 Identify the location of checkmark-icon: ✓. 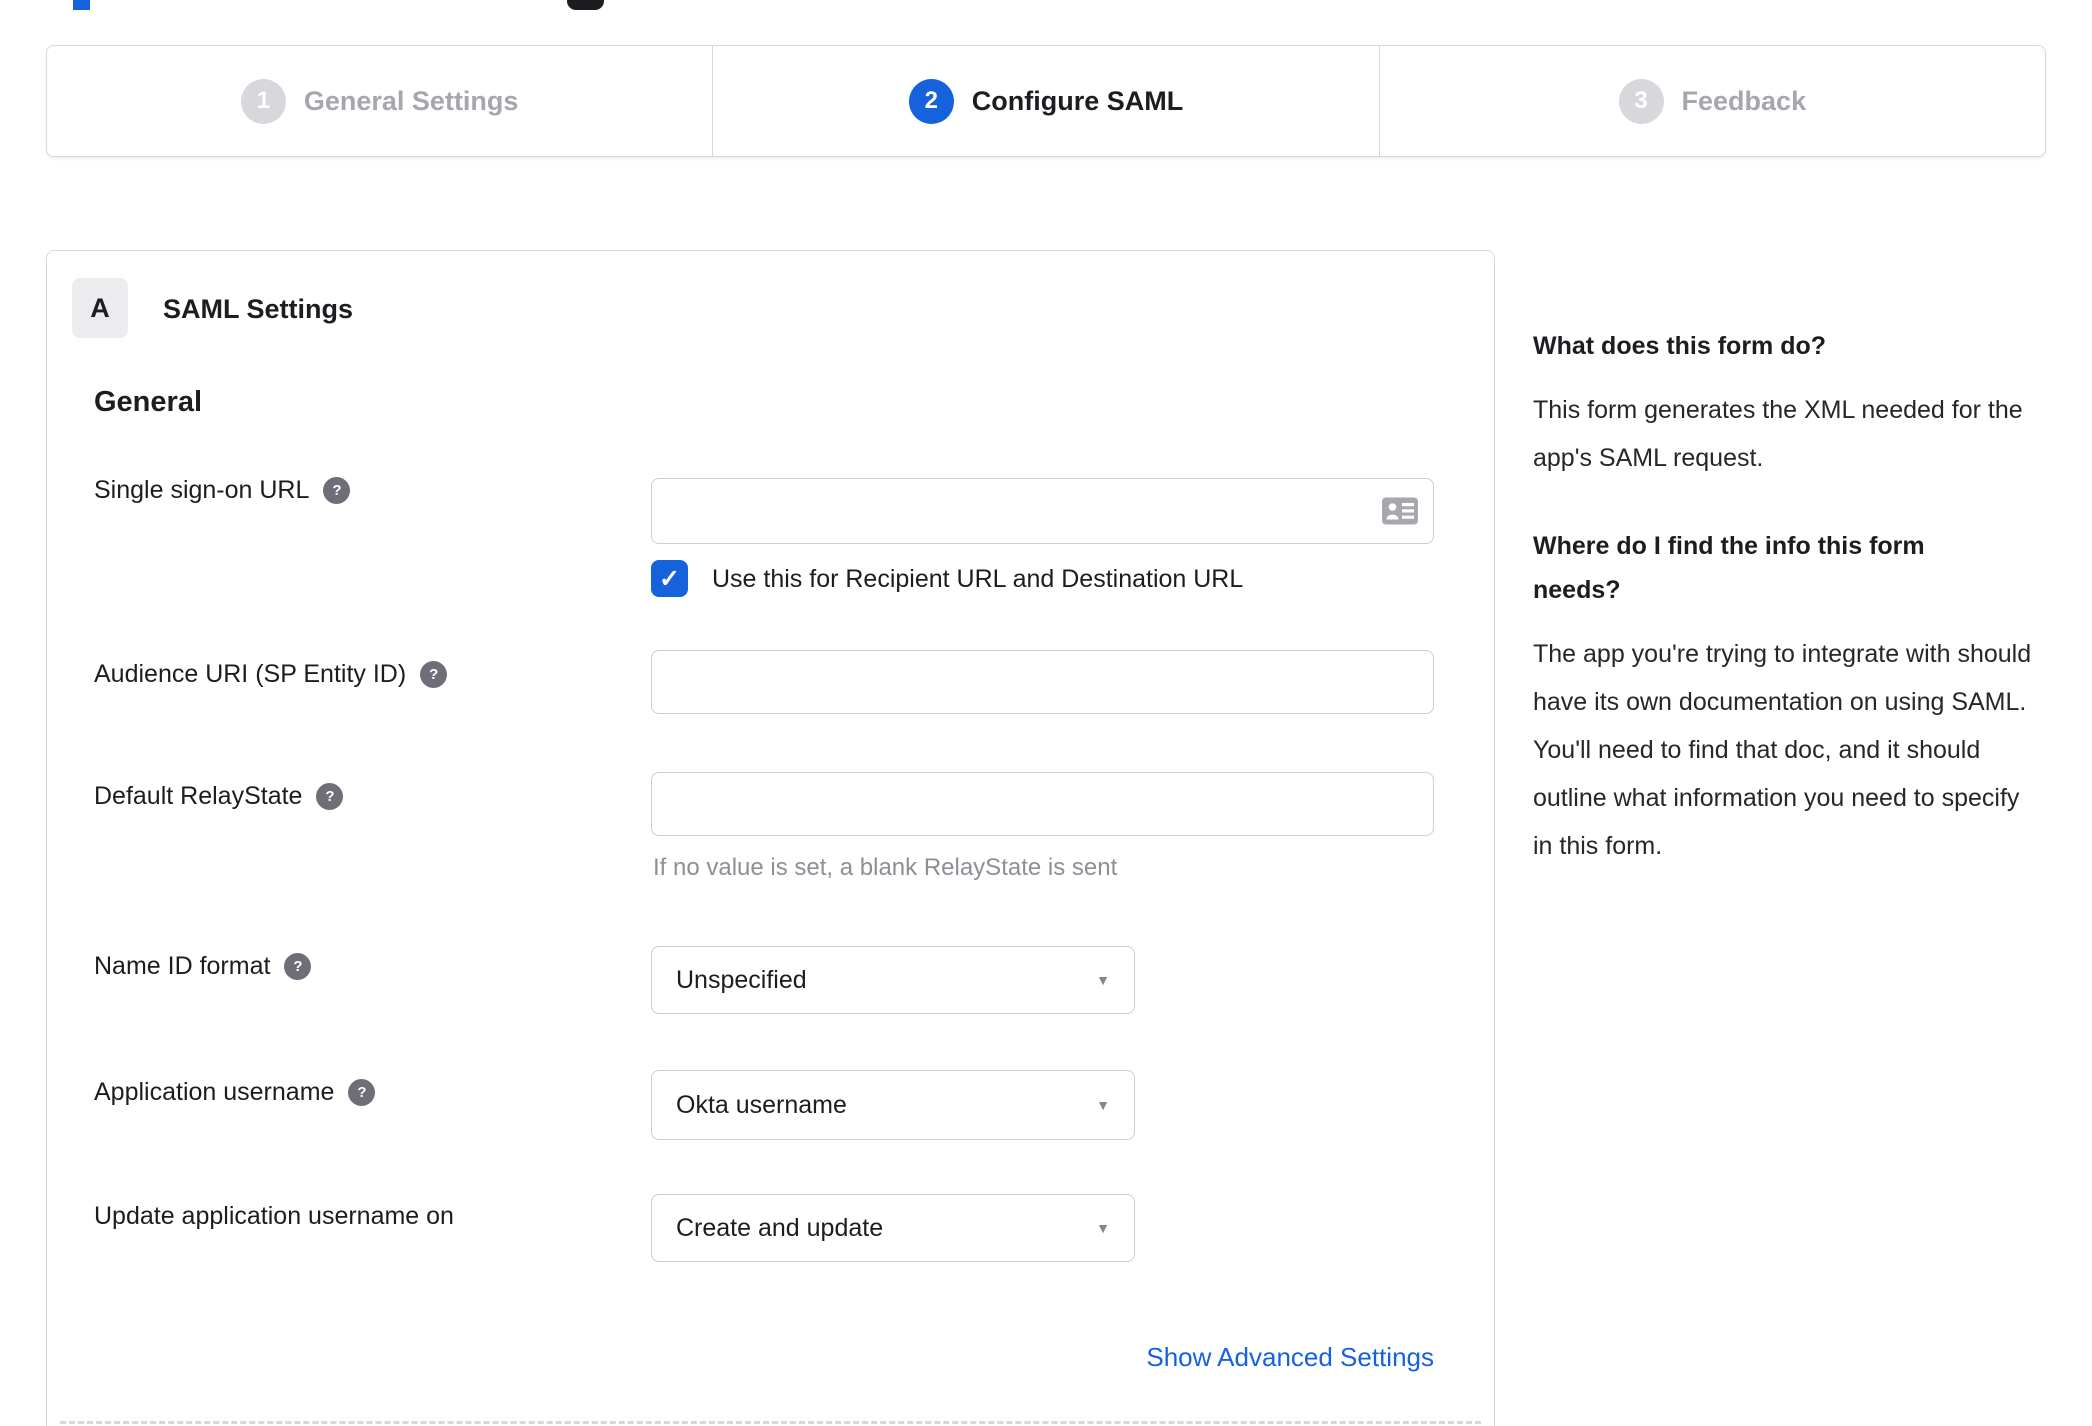
(669, 578).